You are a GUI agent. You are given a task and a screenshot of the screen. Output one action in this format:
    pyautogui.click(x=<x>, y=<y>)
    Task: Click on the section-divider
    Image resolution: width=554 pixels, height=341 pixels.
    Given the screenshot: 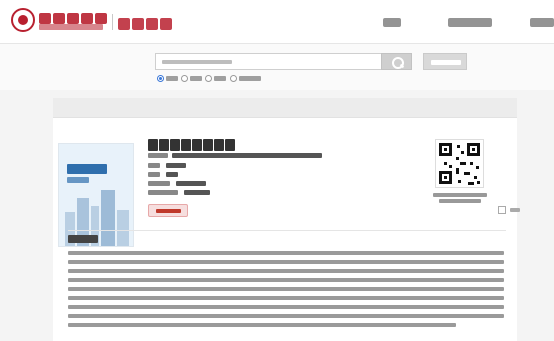 What is the action you would take?
    pyautogui.click(x=287, y=230)
    